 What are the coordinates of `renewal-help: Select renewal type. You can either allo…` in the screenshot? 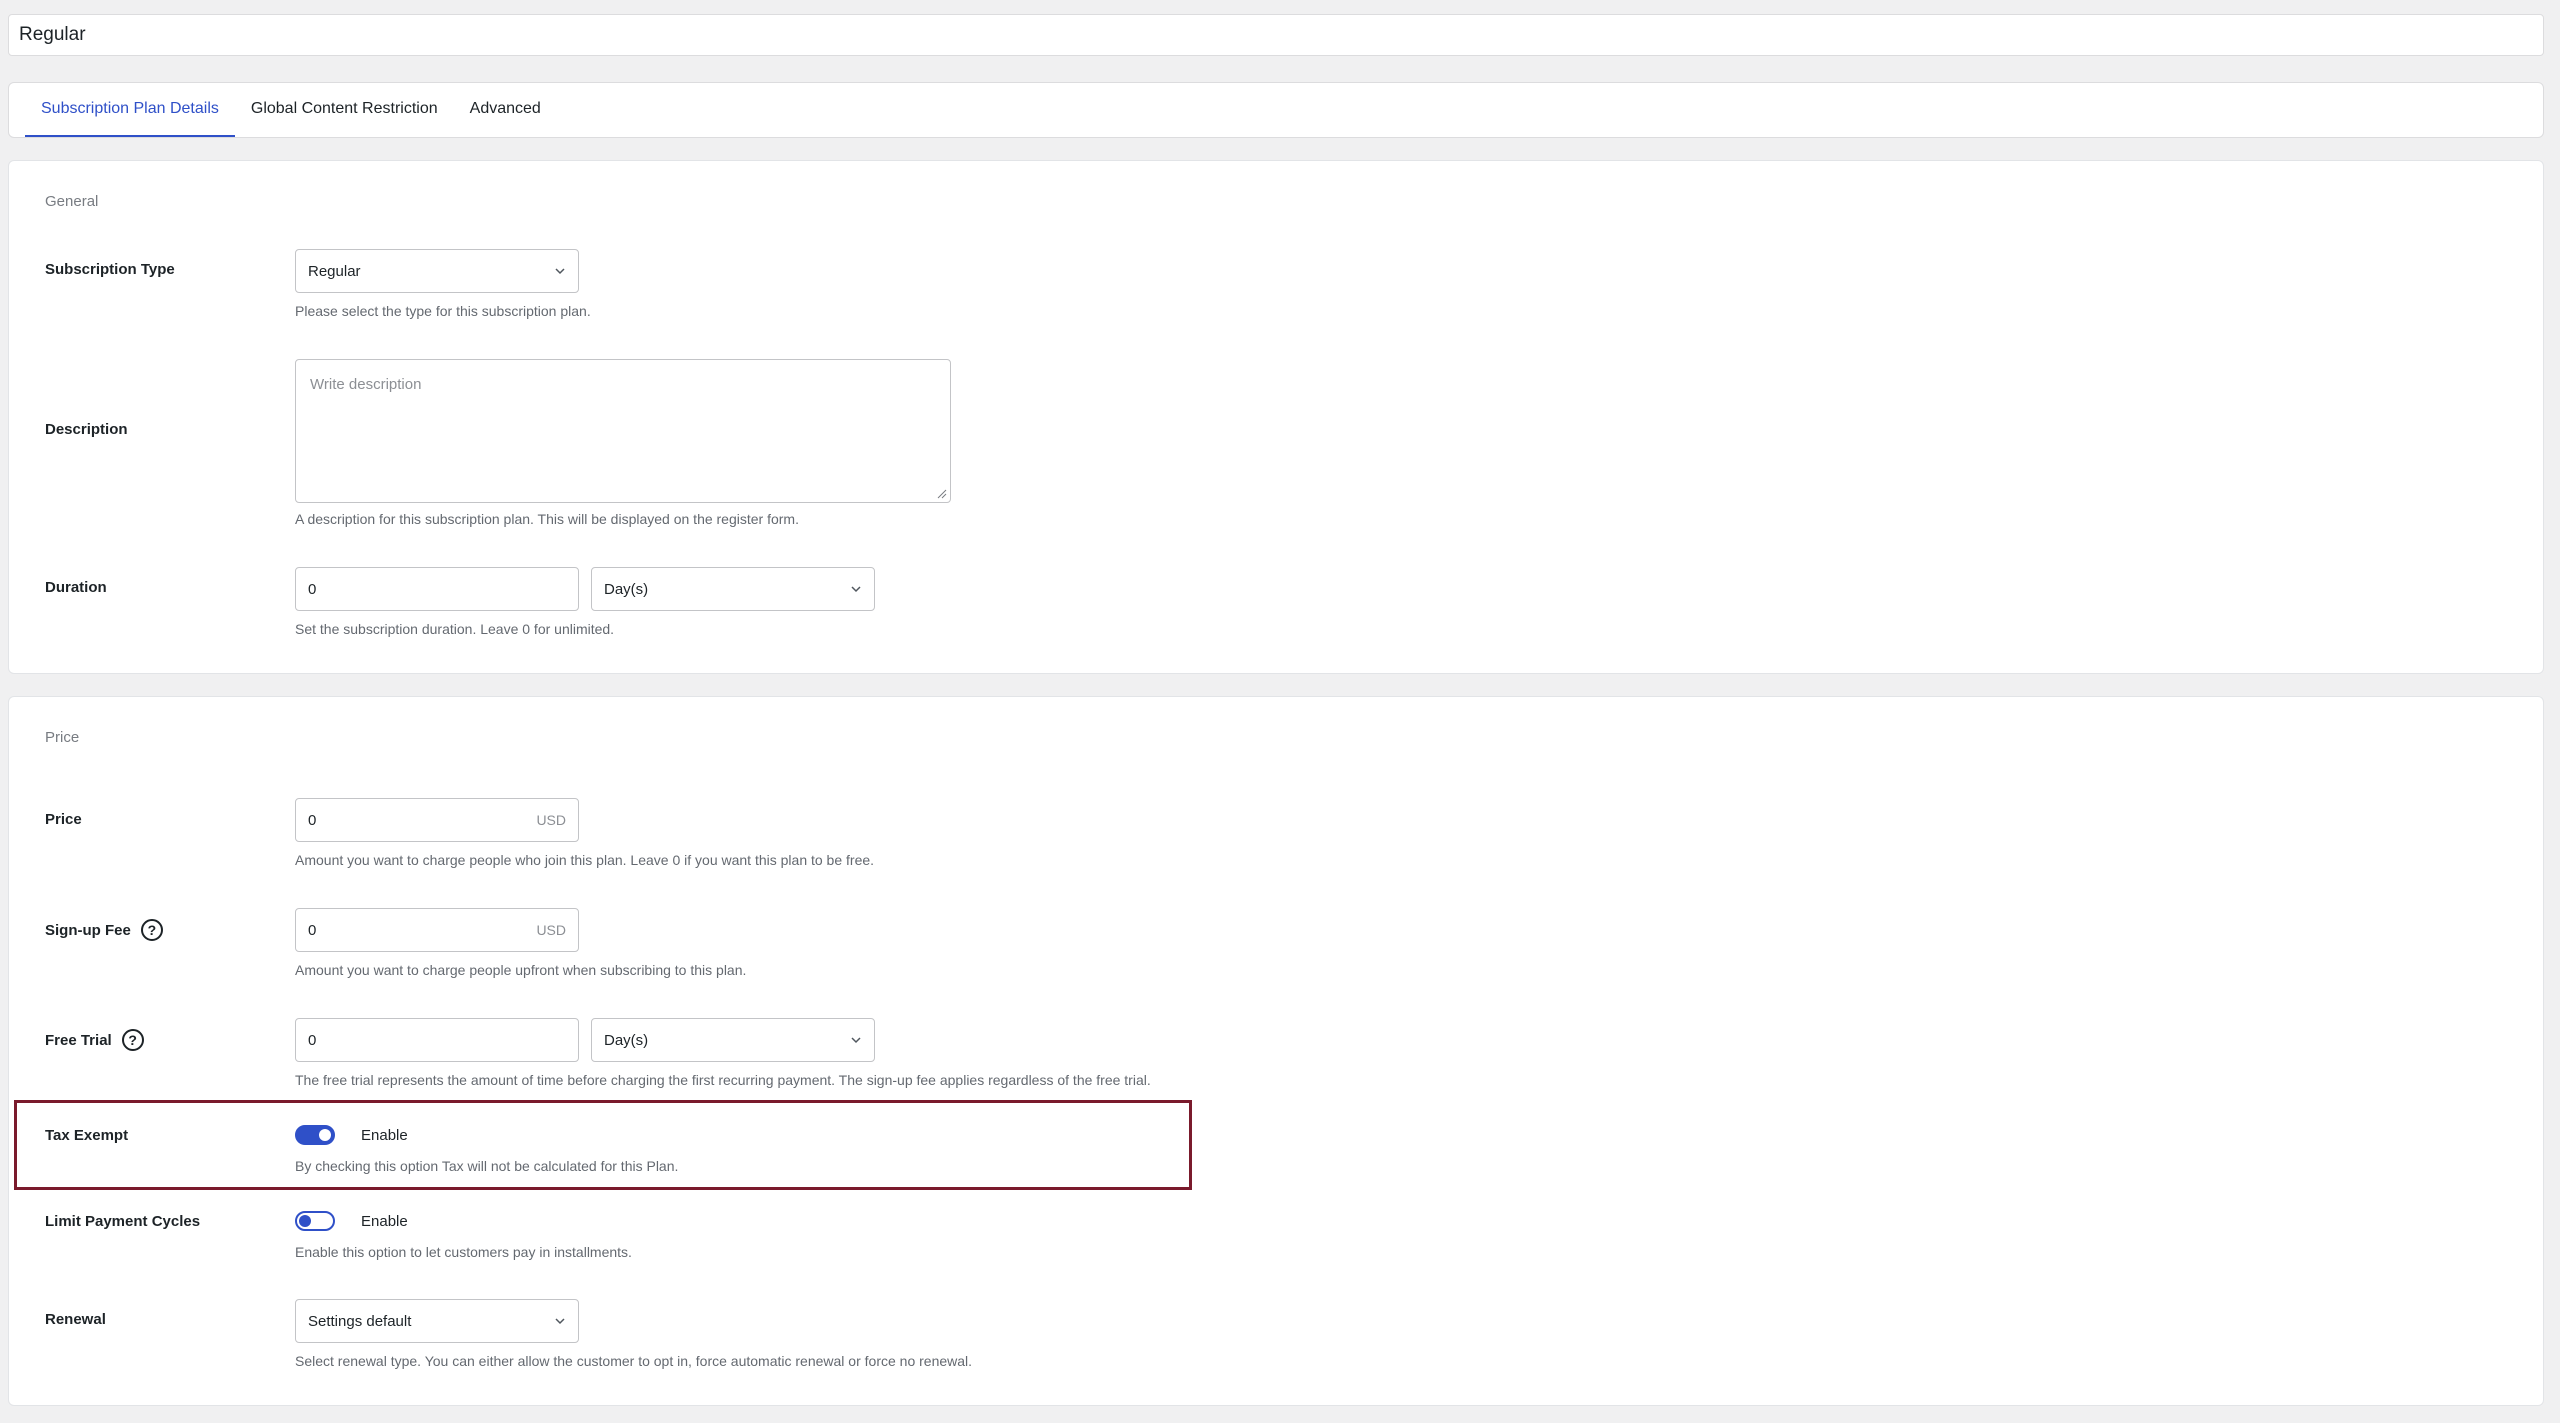 It's located at (634, 1361).